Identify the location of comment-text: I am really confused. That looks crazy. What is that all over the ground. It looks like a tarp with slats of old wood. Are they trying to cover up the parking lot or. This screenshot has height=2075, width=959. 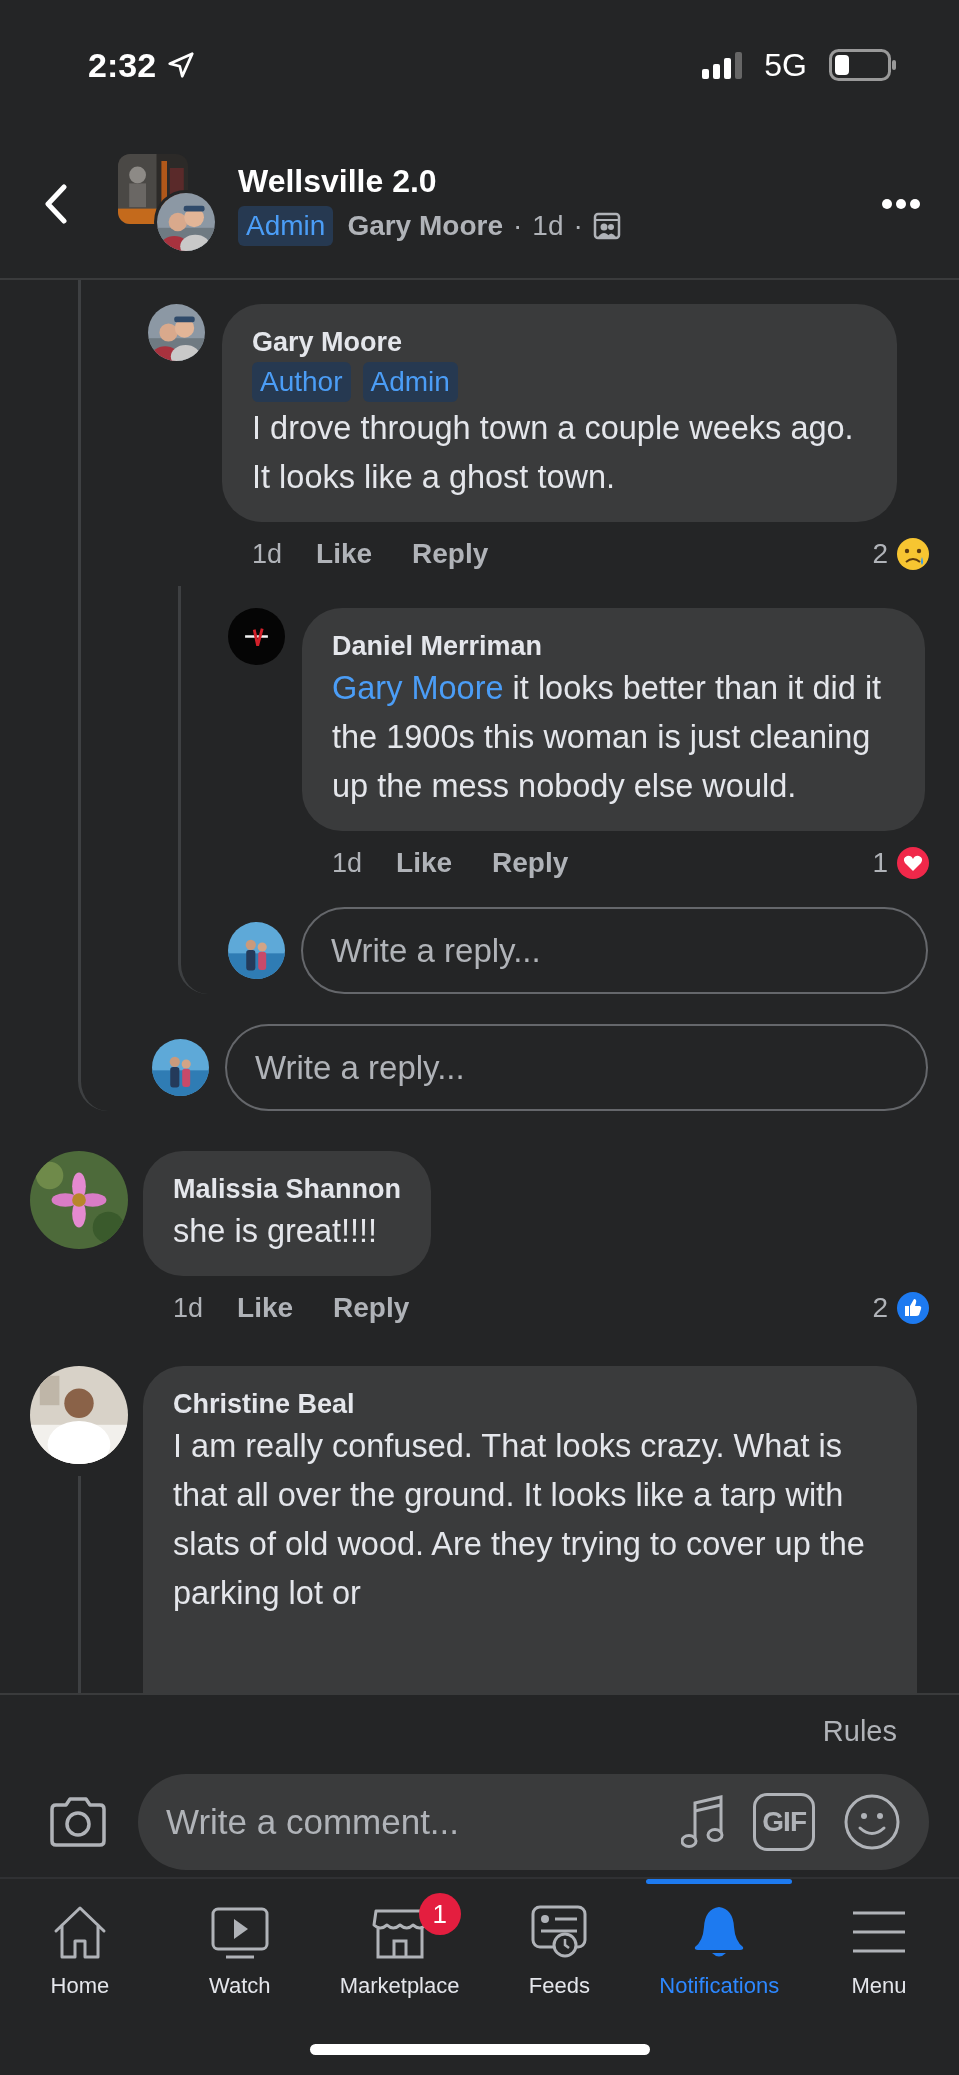
(519, 1520).